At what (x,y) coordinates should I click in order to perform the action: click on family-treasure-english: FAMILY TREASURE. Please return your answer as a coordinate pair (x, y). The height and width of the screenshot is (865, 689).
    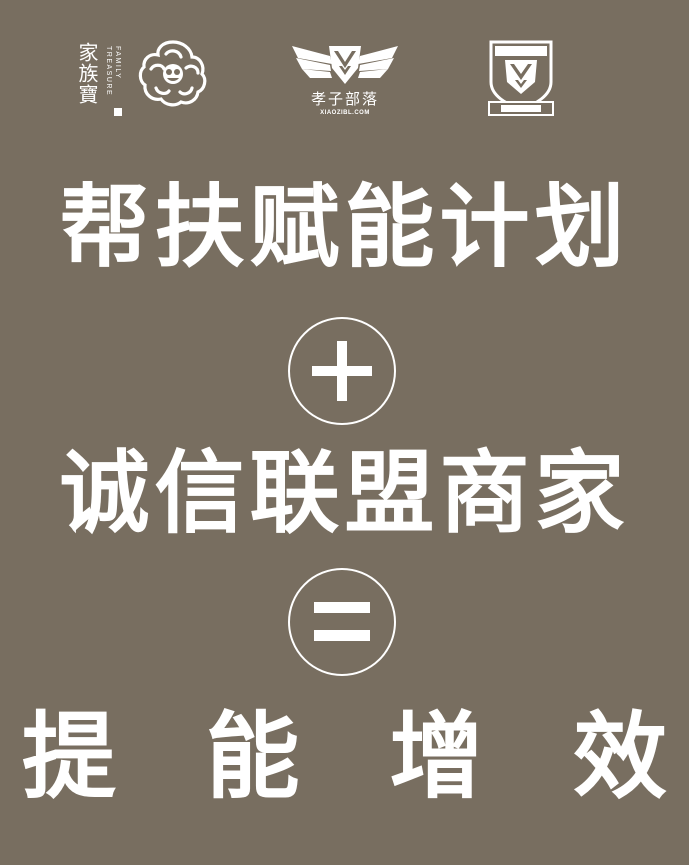
    Looking at the image, I should click on (113, 71).